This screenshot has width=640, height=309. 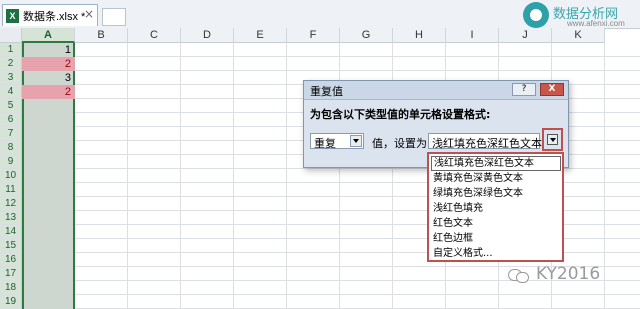 I want to click on dialog-title-bar: 重复值 ? X, so click(x=436, y=90).